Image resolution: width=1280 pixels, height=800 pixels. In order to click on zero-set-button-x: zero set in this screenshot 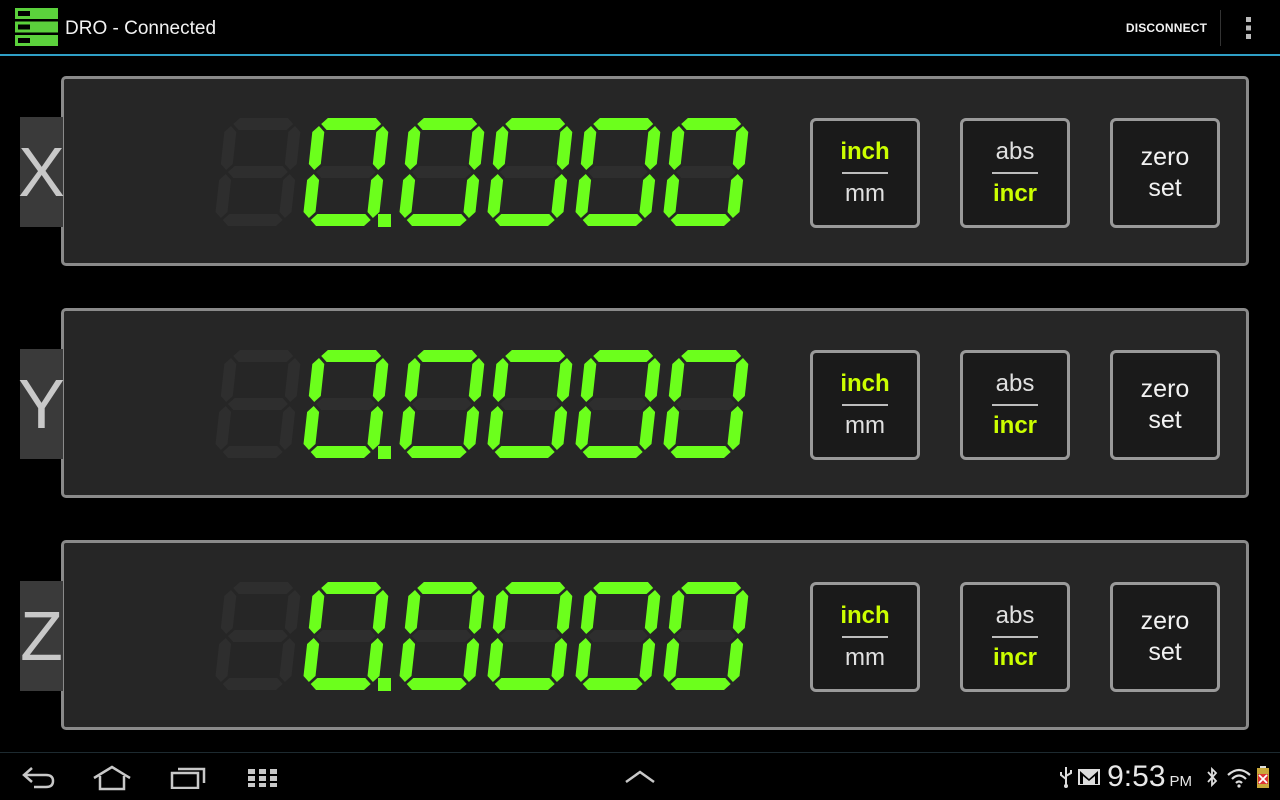, I will do `click(1165, 173)`.